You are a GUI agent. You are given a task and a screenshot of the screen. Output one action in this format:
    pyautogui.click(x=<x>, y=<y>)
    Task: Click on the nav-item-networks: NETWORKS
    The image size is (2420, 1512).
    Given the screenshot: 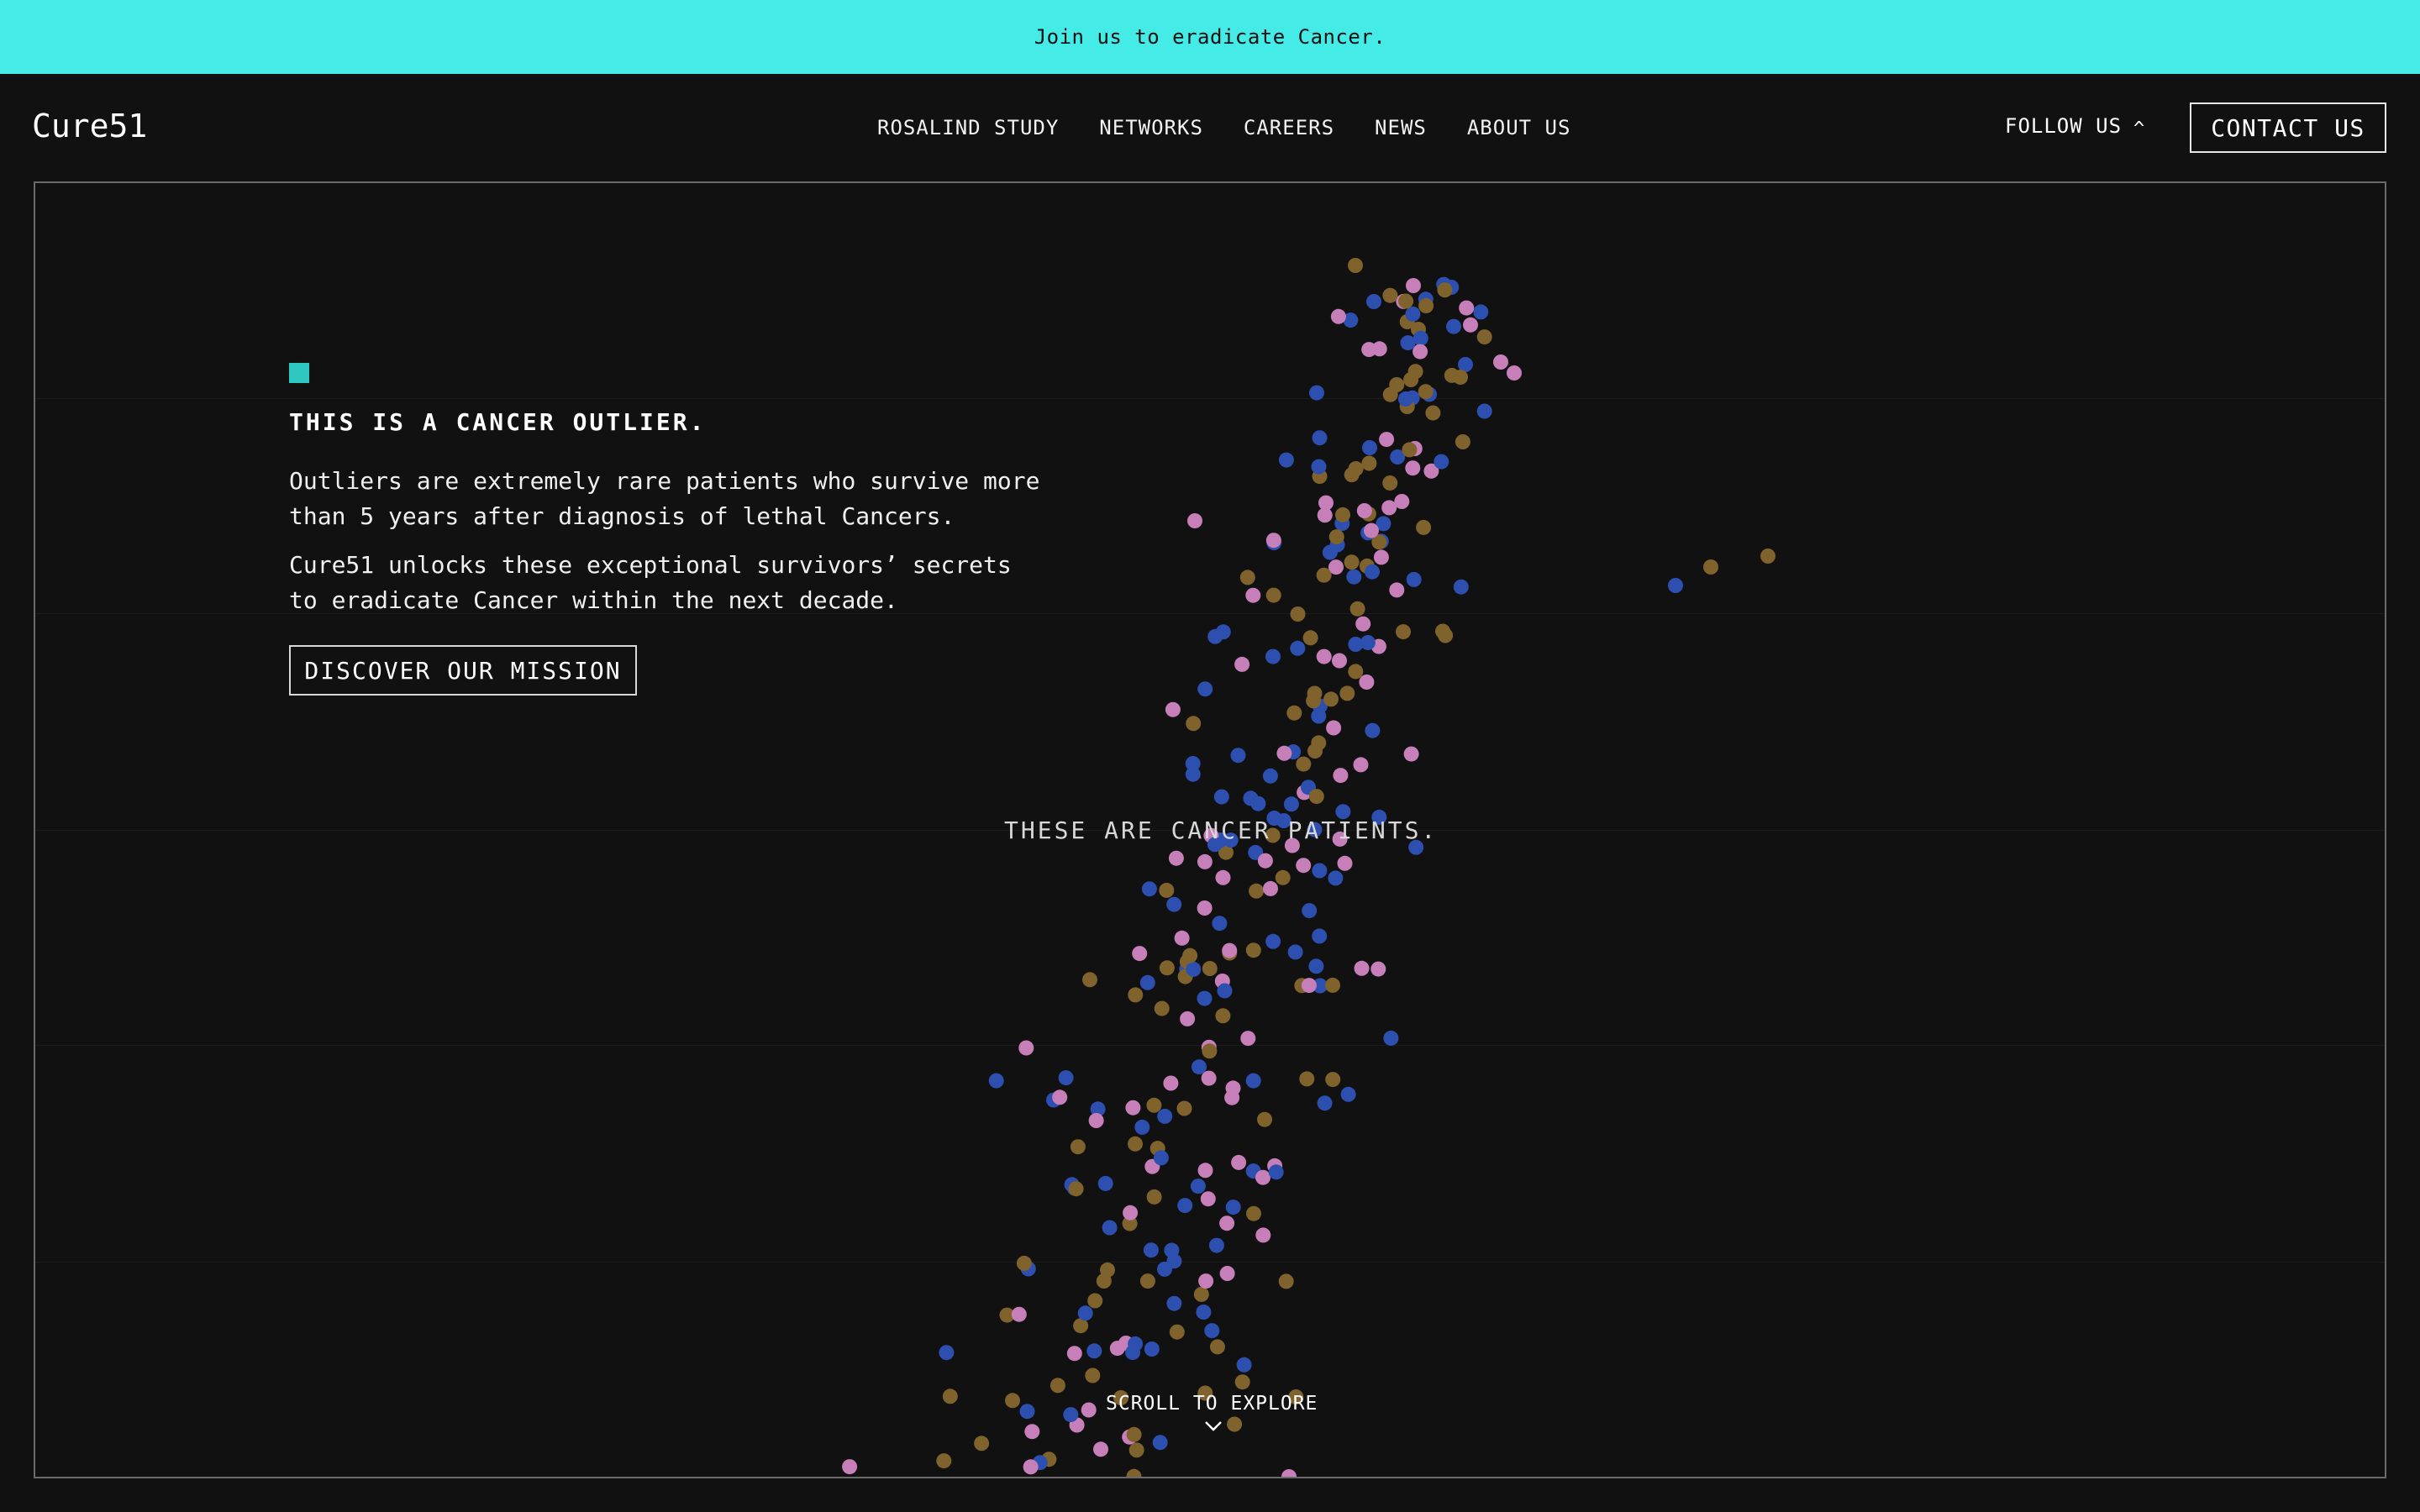 What is the action you would take?
    pyautogui.click(x=1151, y=127)
    